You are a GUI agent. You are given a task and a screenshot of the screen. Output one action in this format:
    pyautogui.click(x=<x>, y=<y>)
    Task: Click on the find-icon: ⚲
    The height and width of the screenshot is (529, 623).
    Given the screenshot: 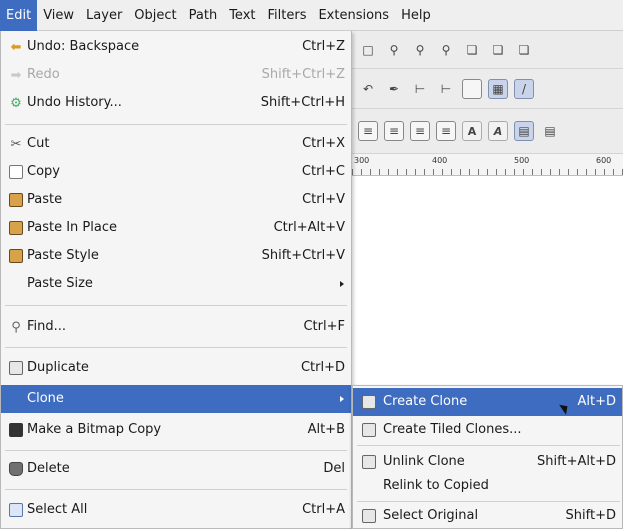 What is the action you would take?
    pyautogui.click(x=16, y=327)
    